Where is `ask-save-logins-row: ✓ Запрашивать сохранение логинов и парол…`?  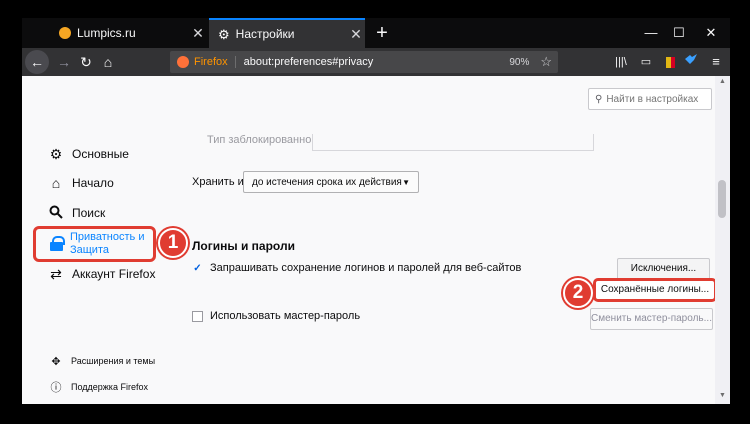
ask-save-logins-row: ✓ Запрашивать сохранение логинов и парол… is located at coordinates (356, 268).